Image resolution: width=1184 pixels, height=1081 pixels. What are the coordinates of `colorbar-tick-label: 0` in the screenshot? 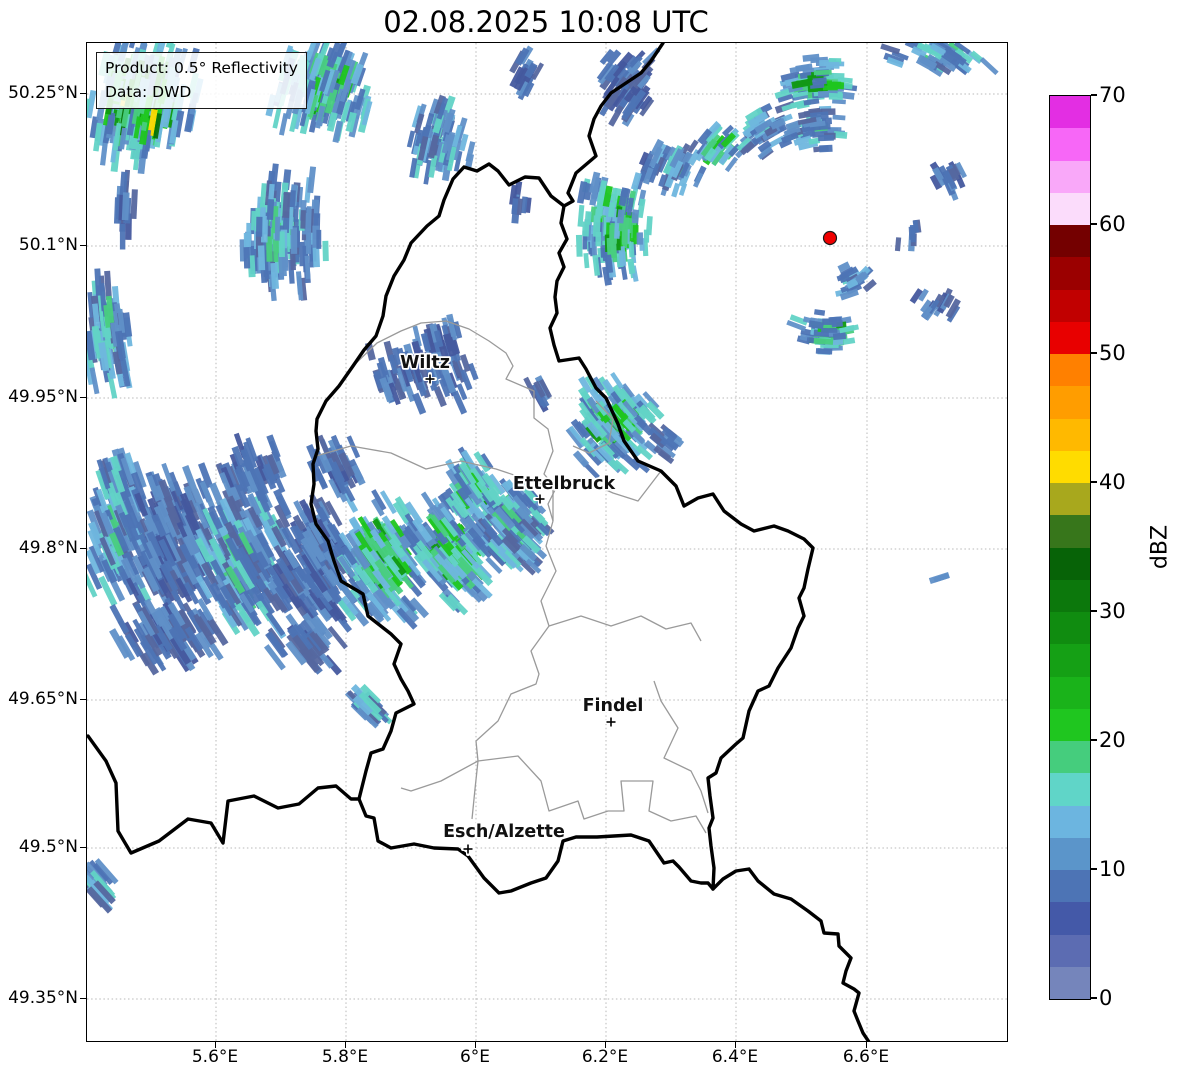 It's located at (1106, 998).